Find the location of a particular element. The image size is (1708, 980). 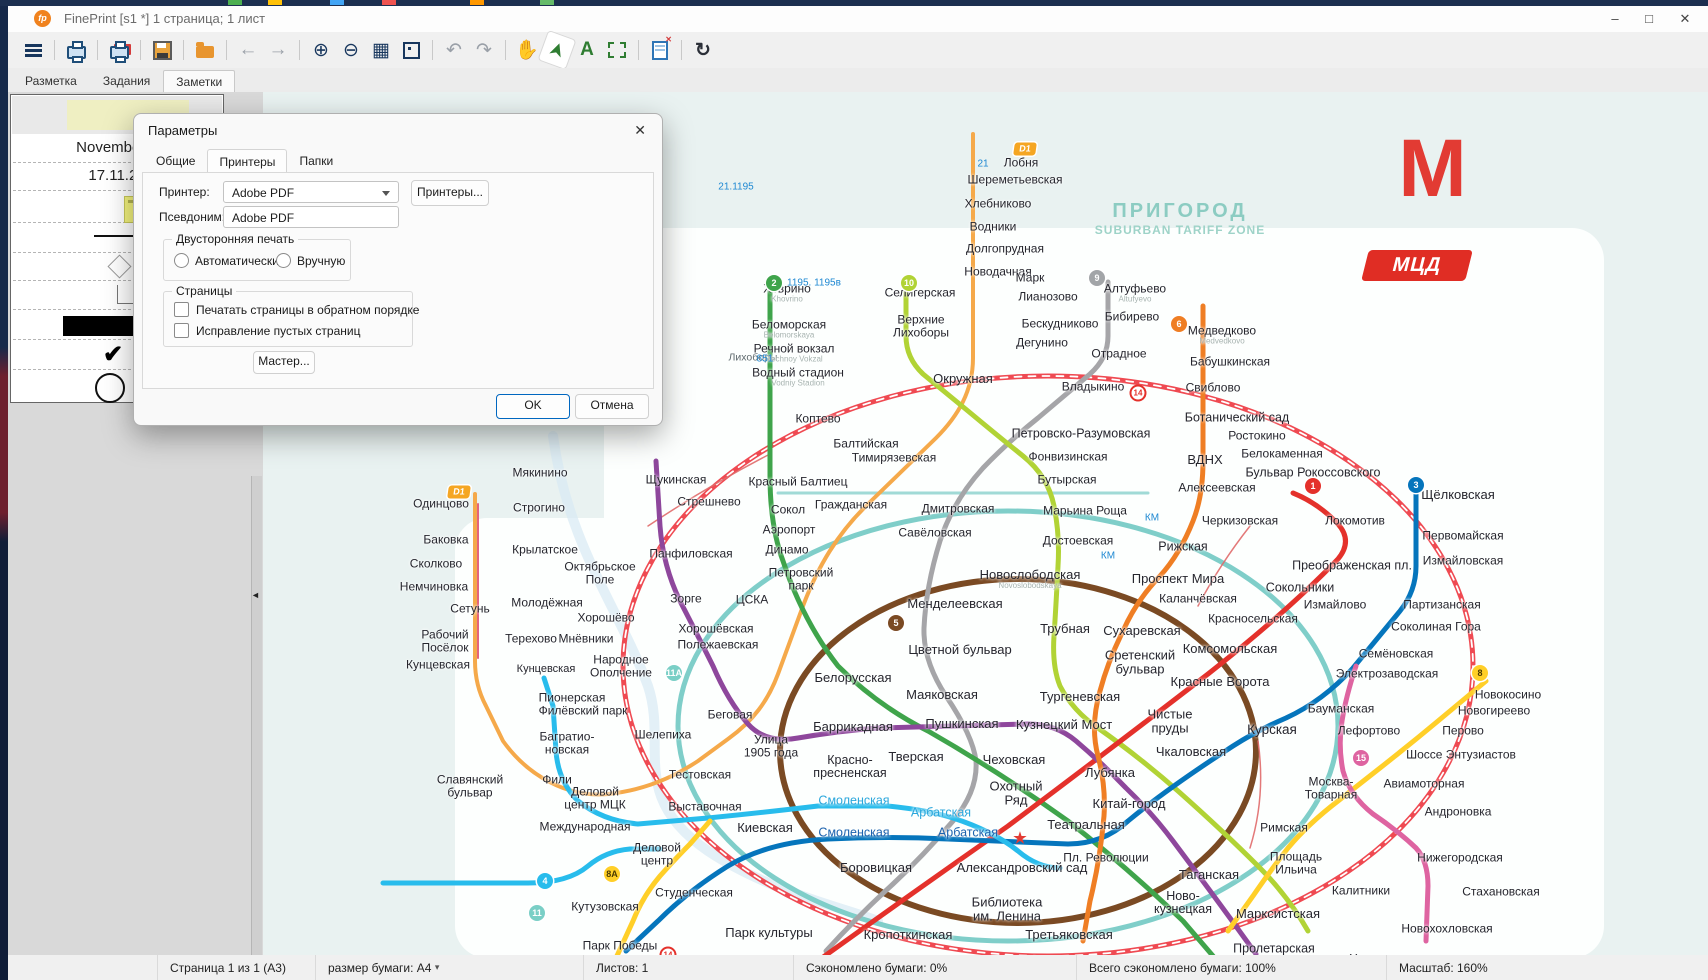

zoom-in-icon: ⊕ is located at coordinates (321, 50).